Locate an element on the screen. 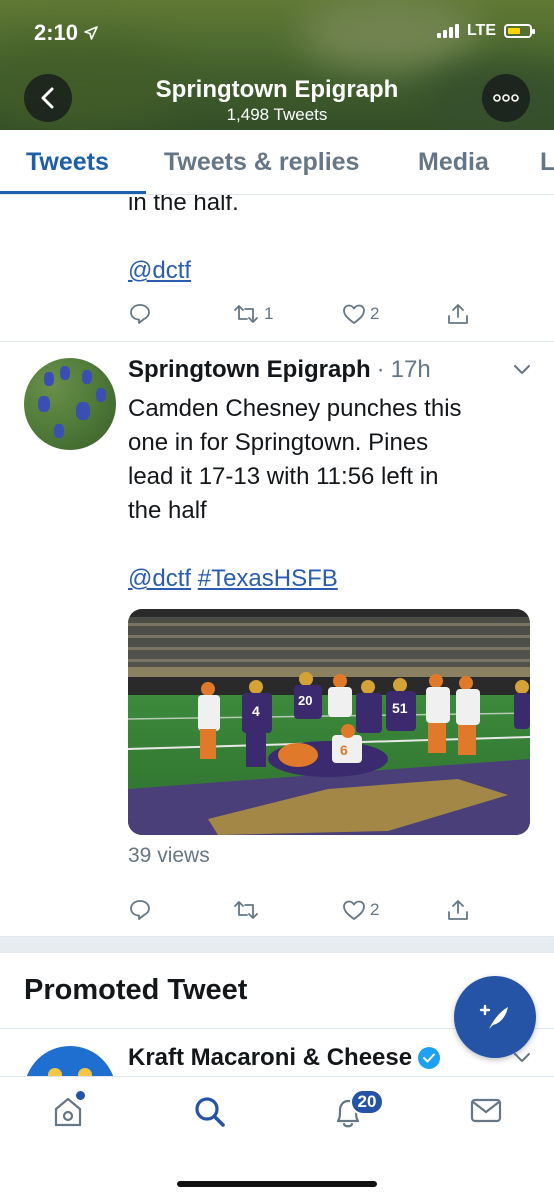 This screenshot has height=1201, width=554. profile-tabs: Tweets Tweets & replies Media L is located at coordinates (277, 162).